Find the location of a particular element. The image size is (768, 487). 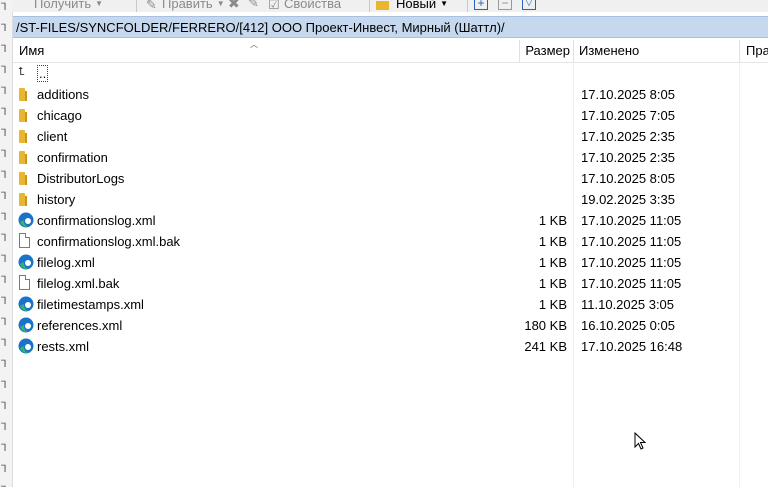

expand-button: + is located at coordinates (481, 5).